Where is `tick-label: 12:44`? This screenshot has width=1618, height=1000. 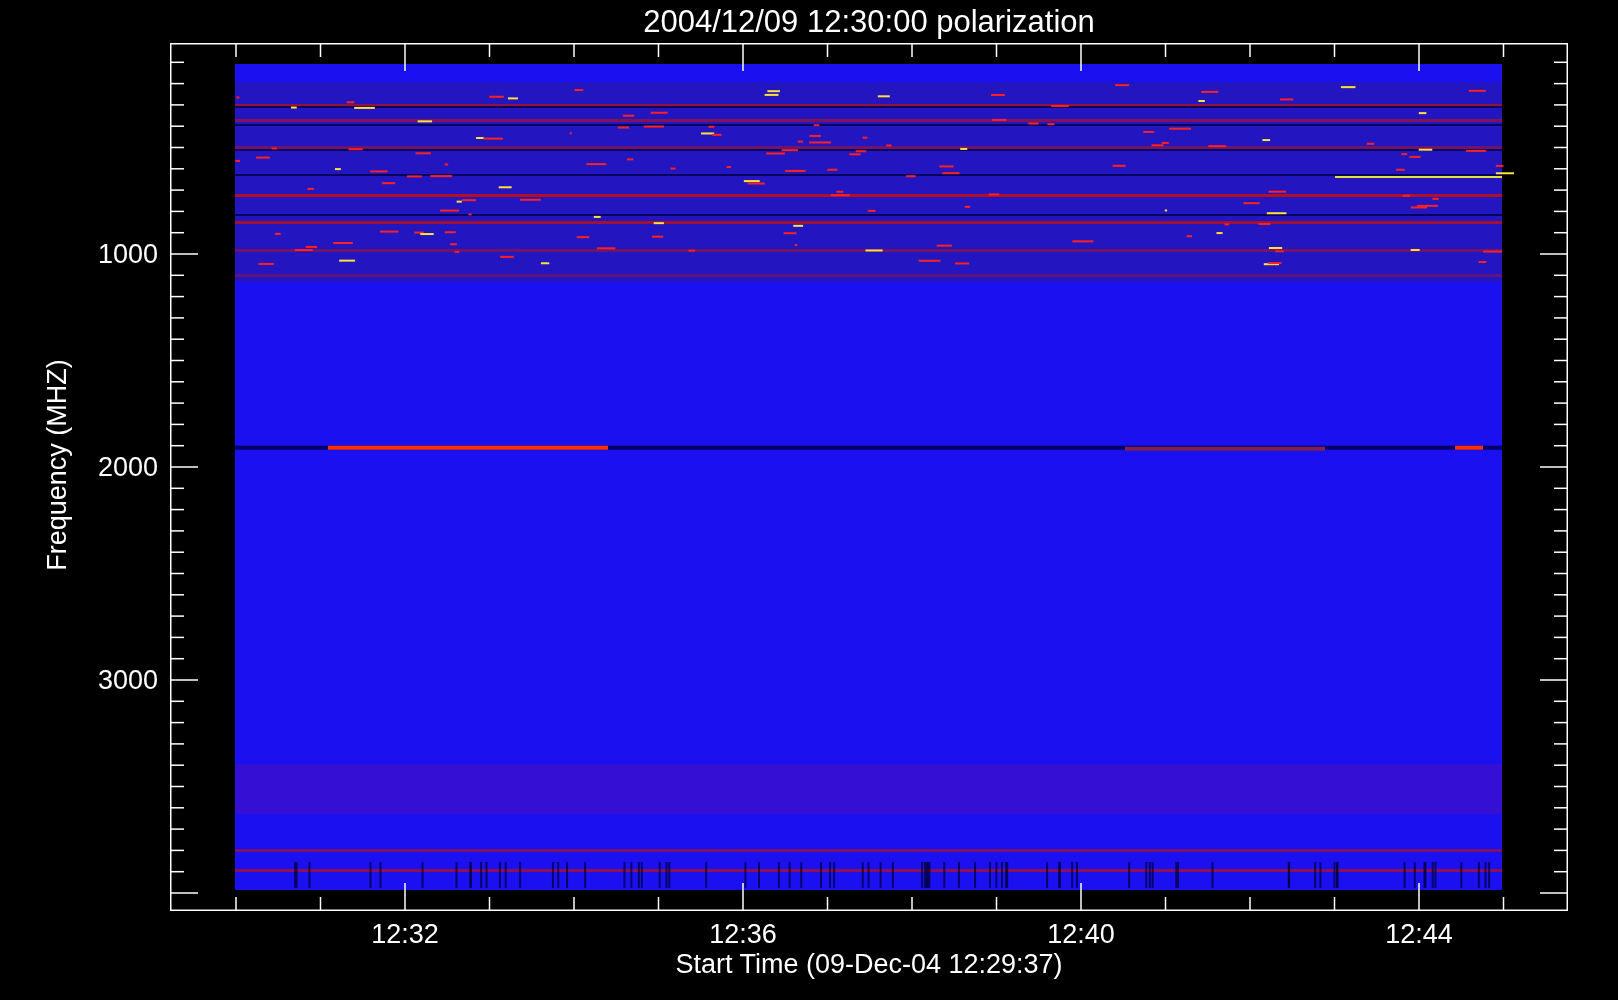
tick-label: 12:44 is located at coordinates (1419, 934).